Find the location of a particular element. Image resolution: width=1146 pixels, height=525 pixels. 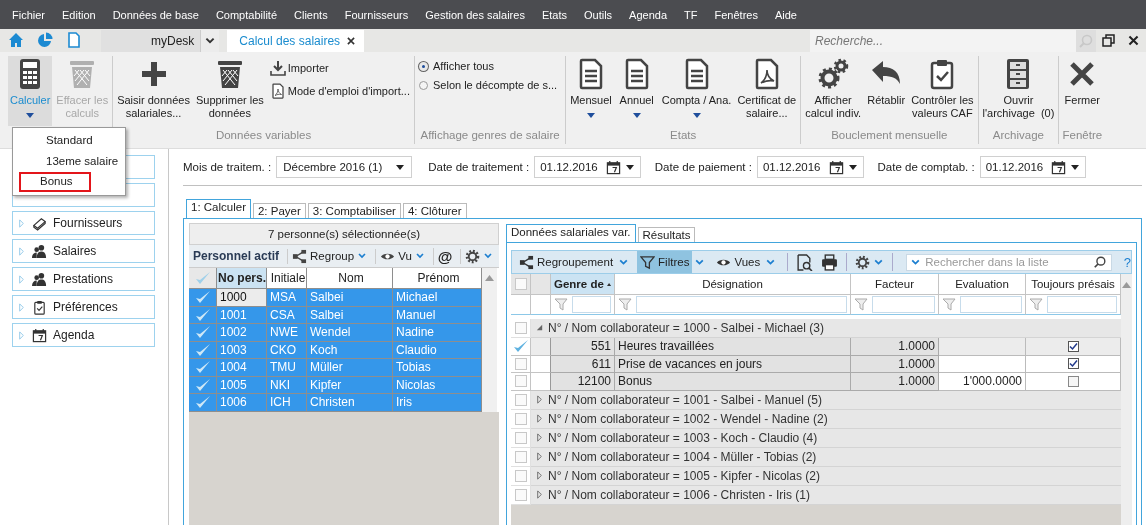

select-all-header is located at coordinates (203, 278).